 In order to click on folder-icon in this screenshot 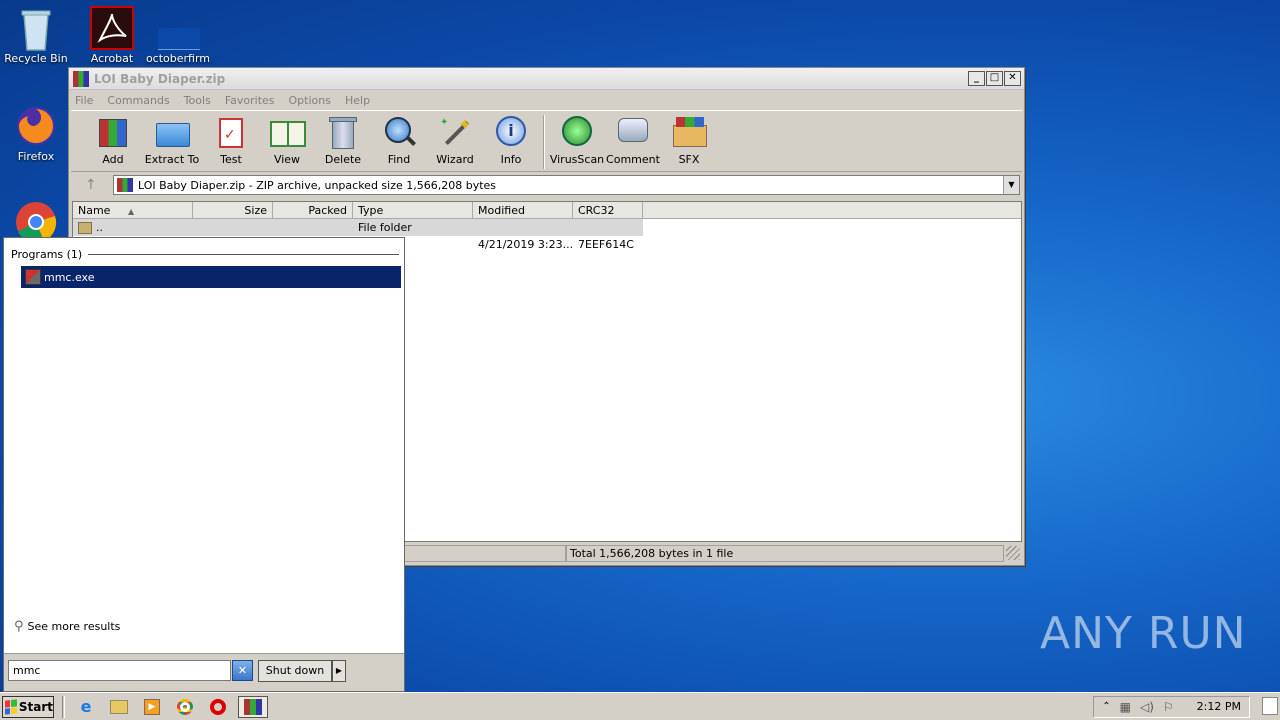, I will do `click(172, 132)`.